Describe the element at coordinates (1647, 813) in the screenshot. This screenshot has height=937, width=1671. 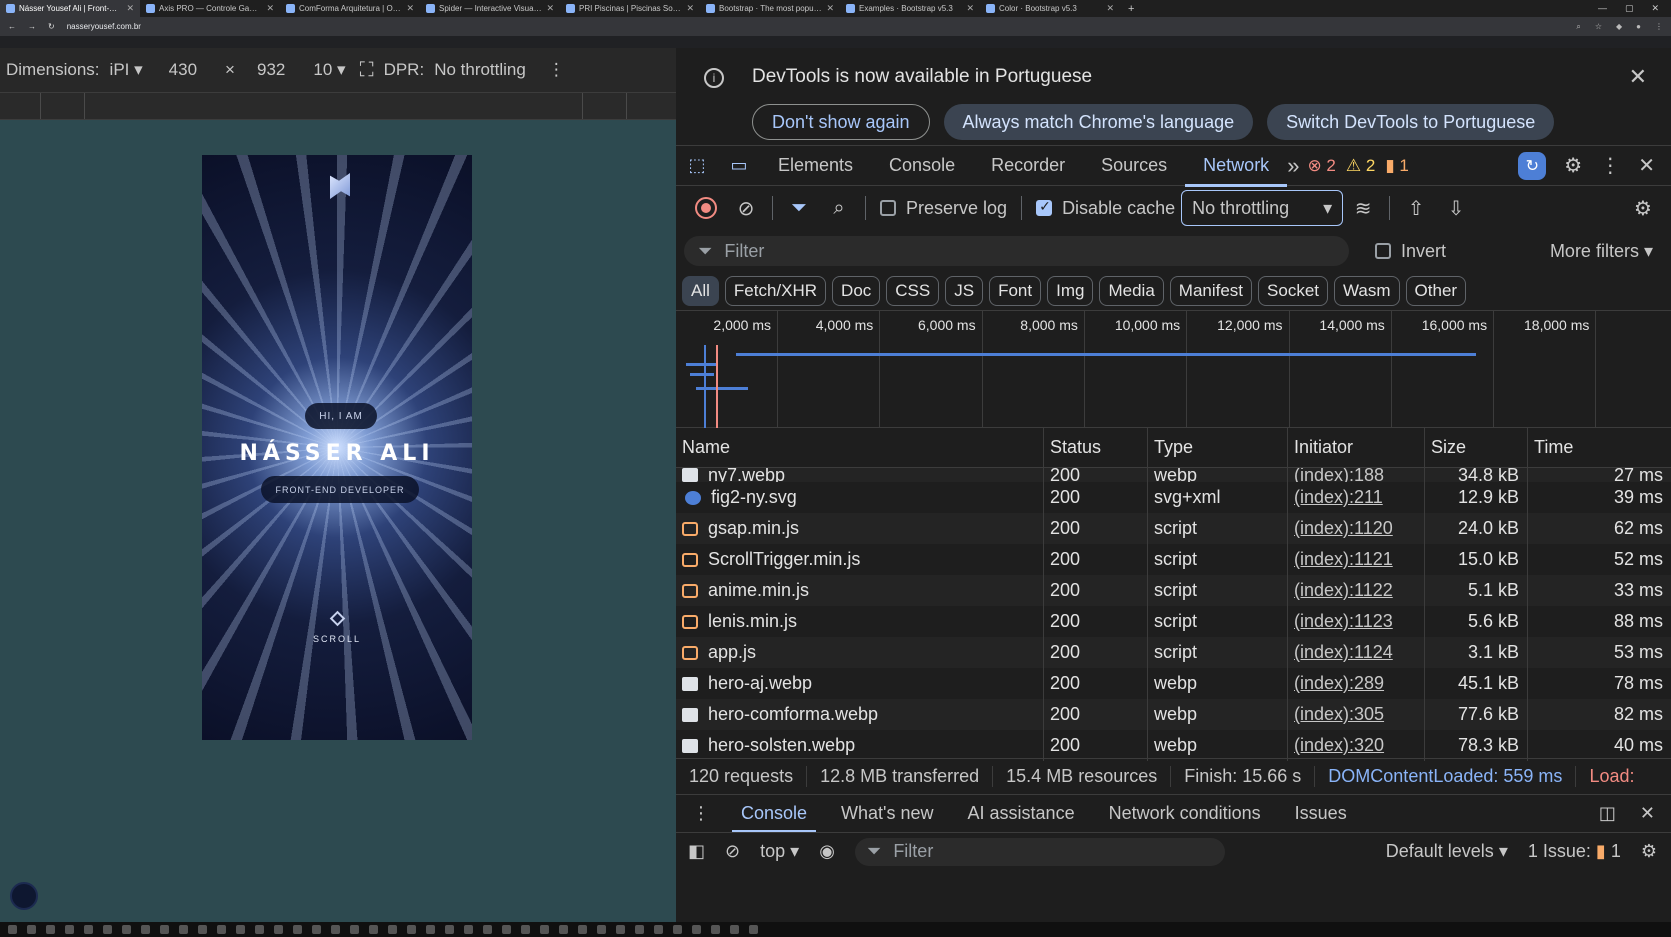
I see `close-drawer-icon: ✕` at that location.